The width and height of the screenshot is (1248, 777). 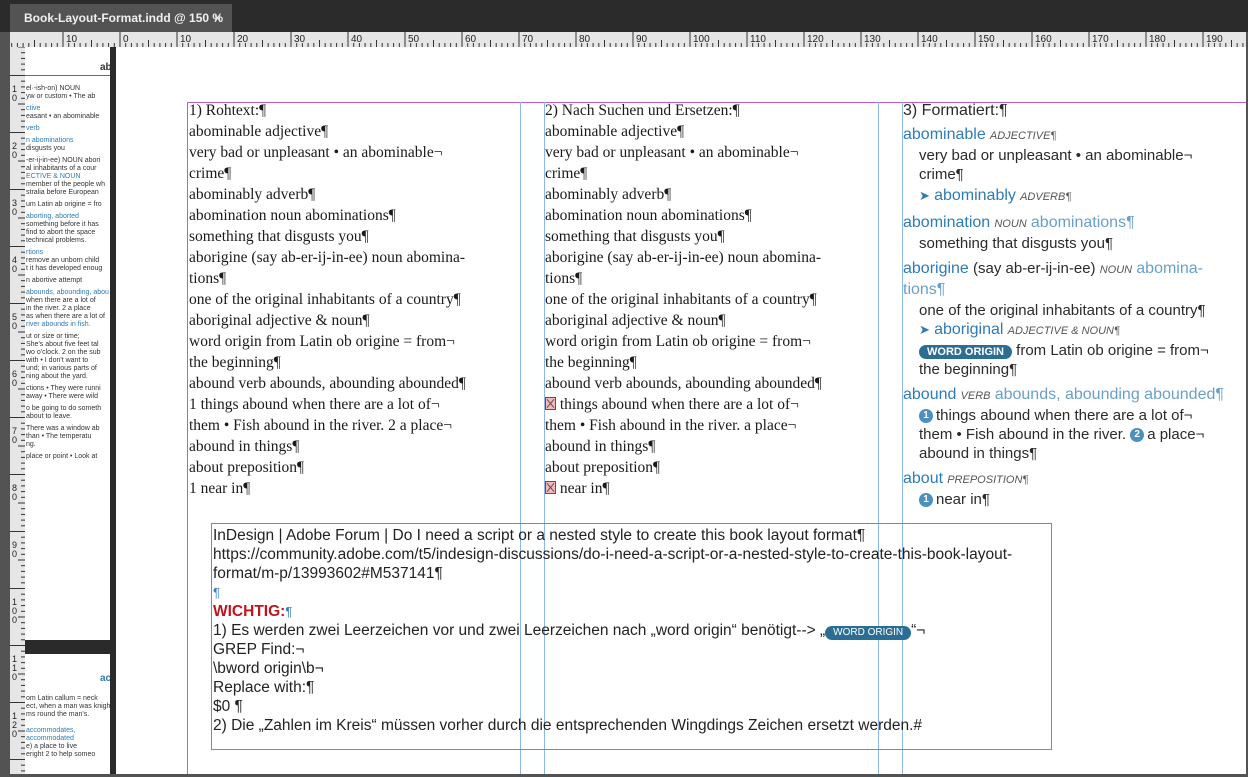 I want to click on thumb-line: something before it has, so click(x=62, y=224).